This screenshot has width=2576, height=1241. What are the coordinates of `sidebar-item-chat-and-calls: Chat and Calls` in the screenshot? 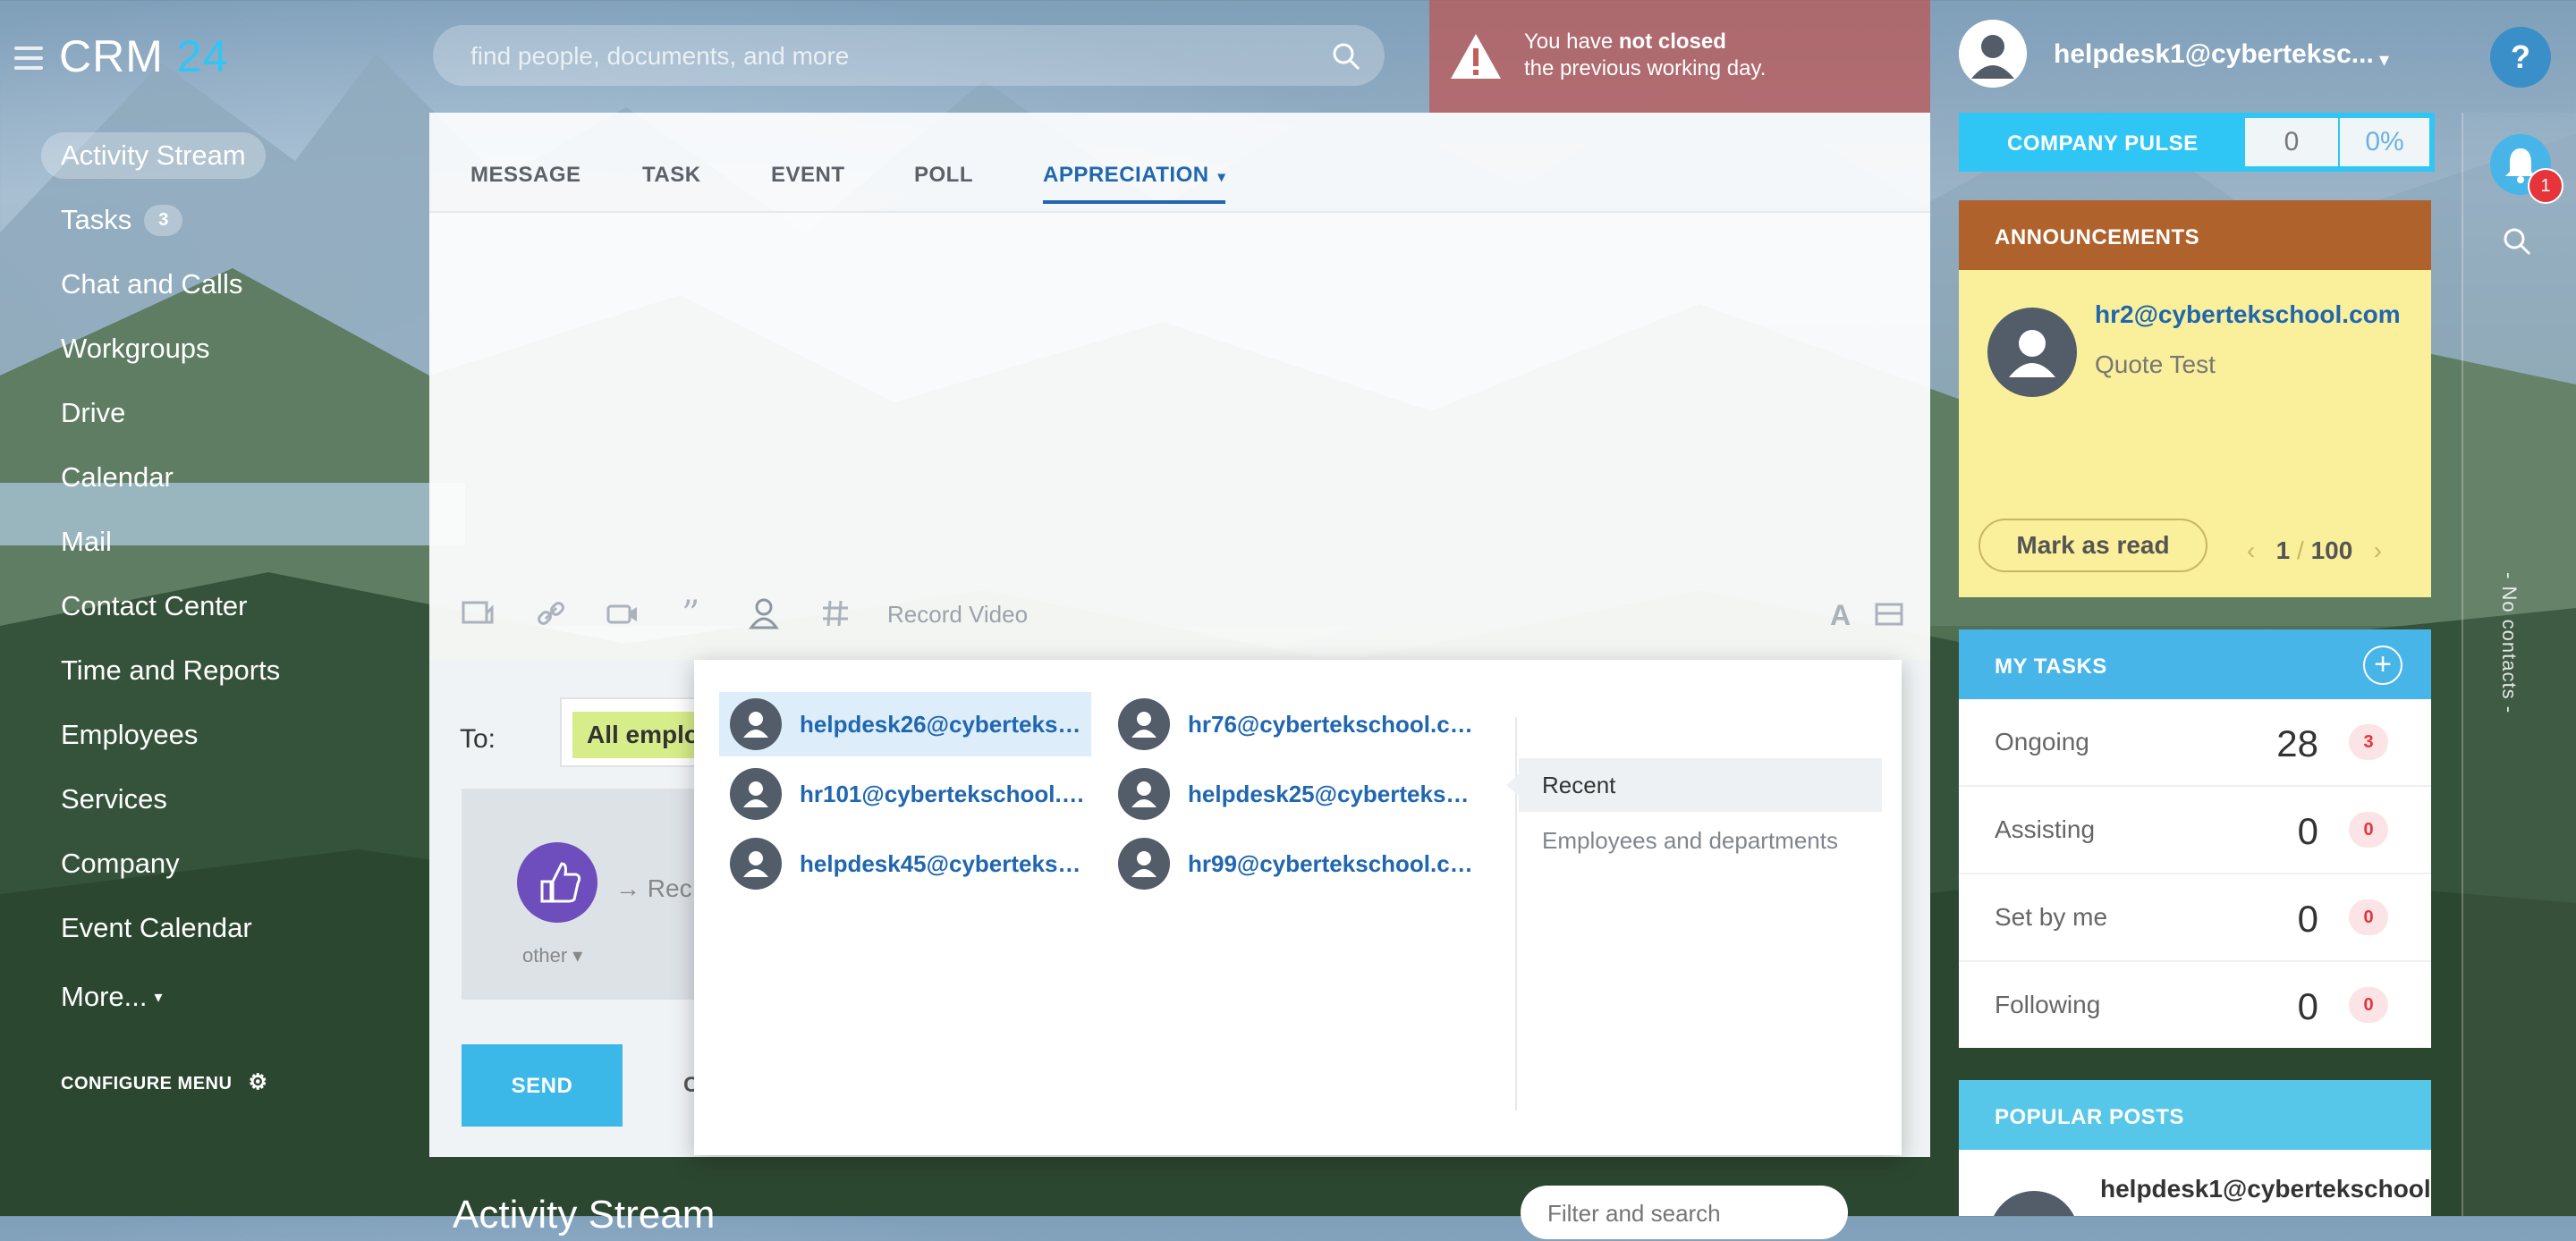 It's located at (210, 284).